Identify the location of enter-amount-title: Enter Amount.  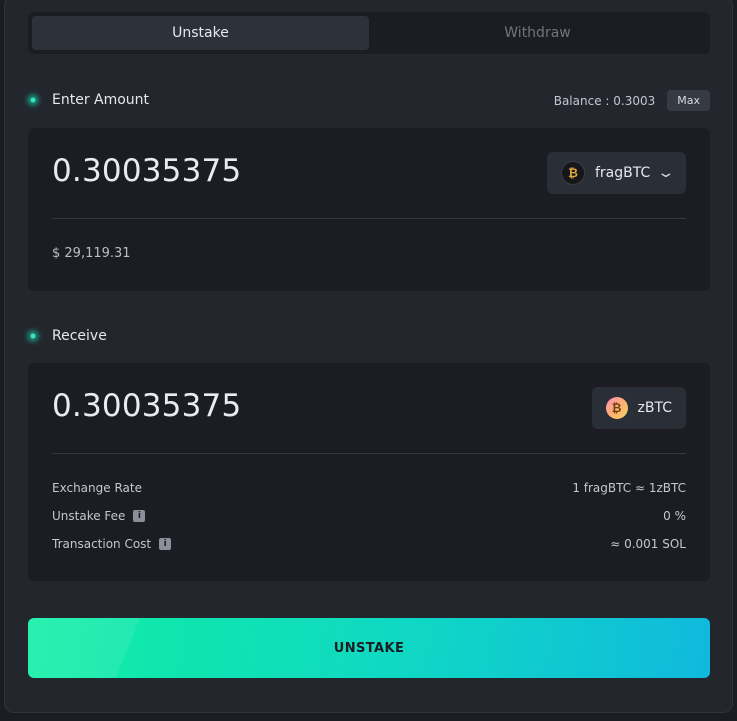
(101, 100).